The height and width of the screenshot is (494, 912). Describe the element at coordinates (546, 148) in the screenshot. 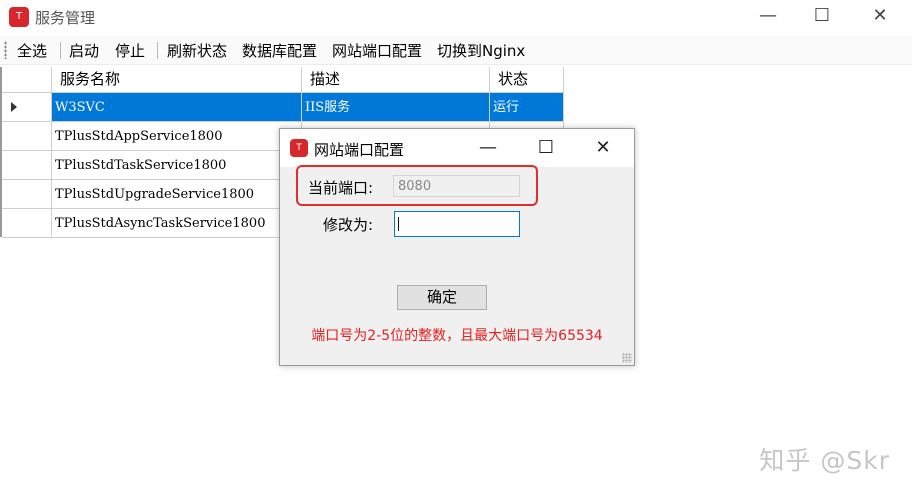

I see `dialog-maximize-button: ☐` at that location.